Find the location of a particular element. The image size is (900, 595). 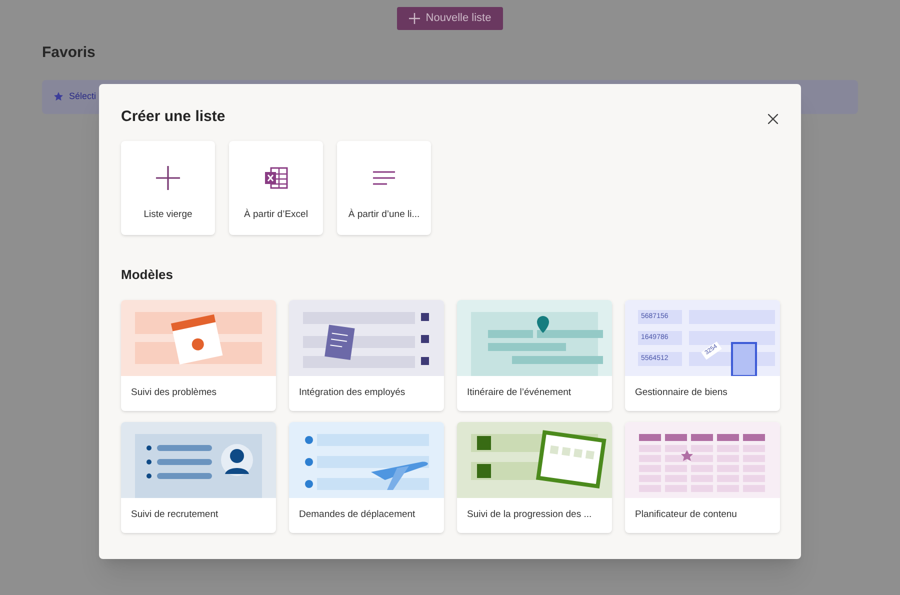

template-card: Demandes de déplacement is located at coordinates (366, 477).